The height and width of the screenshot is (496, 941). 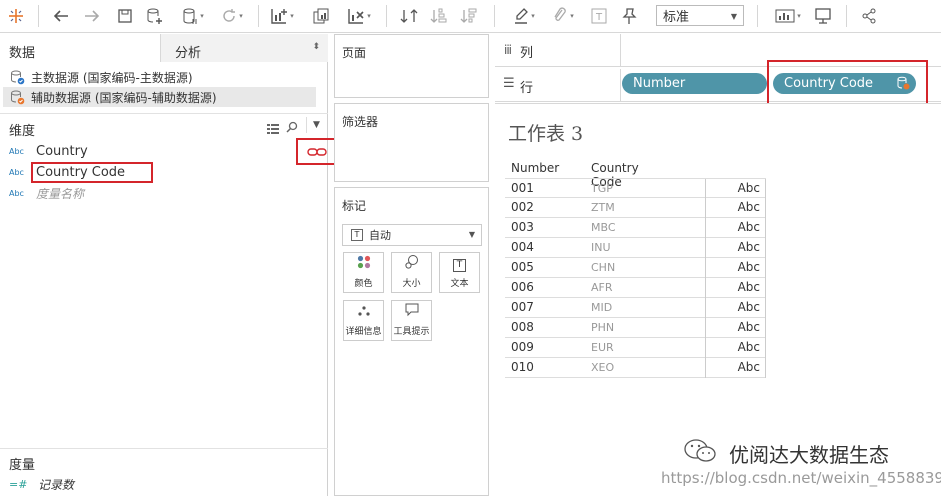 What do you see at coordinates (635, 268) in the screenshot?
I see `table-row: 005 CHN Abc` at bounding box center [635, 268].